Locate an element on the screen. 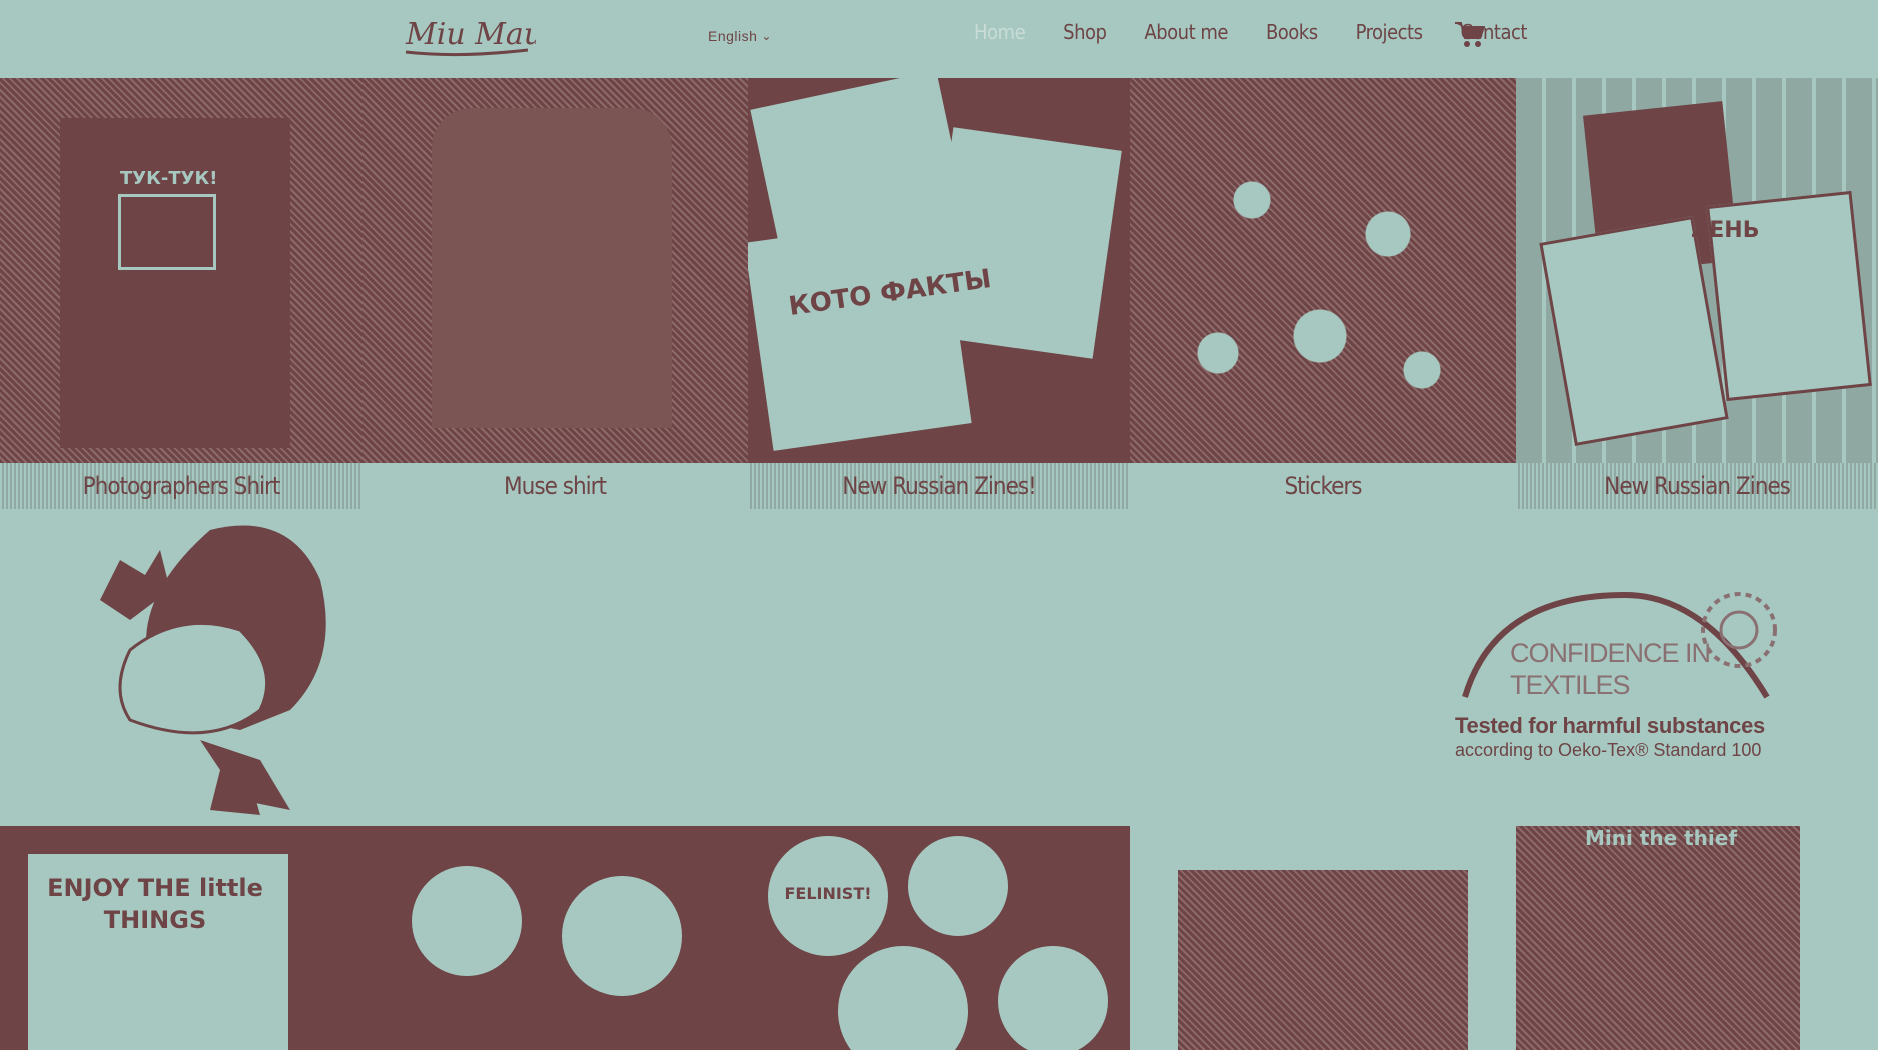  product-tile: ENJOY THE little THINGS is located at coordinates (181, 938).